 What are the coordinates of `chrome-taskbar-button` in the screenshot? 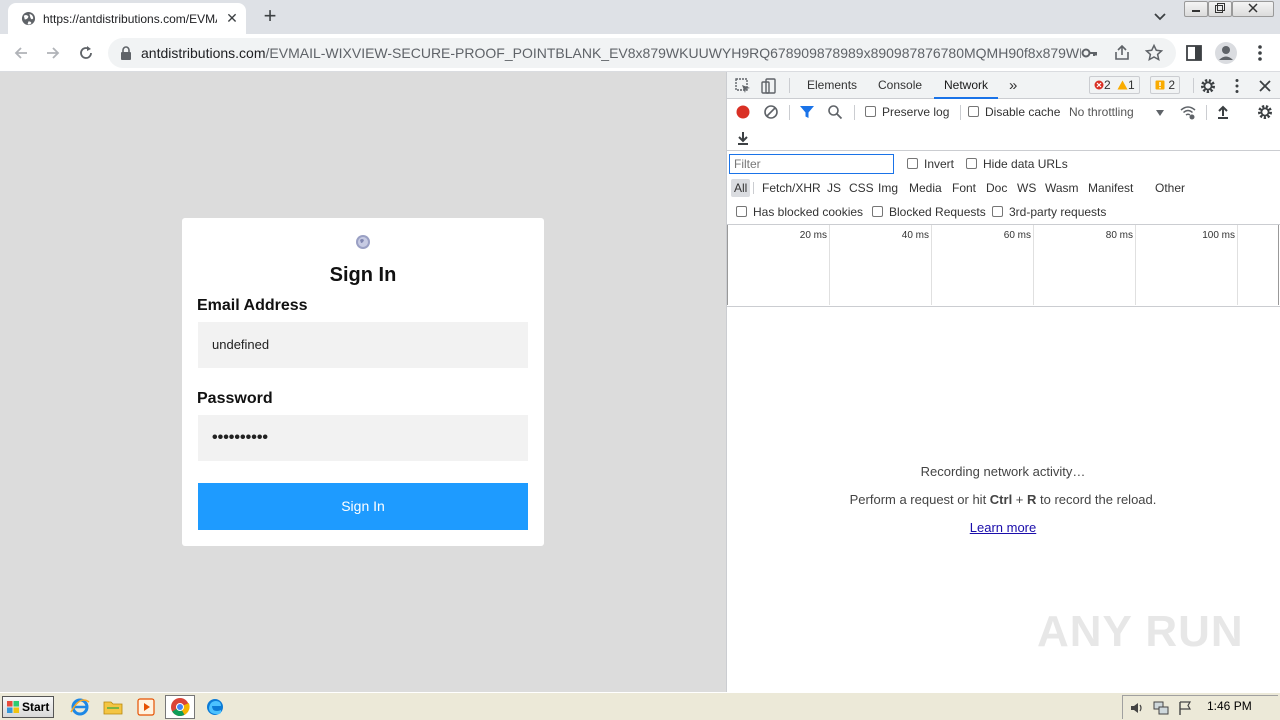 It's located at (180, 707).